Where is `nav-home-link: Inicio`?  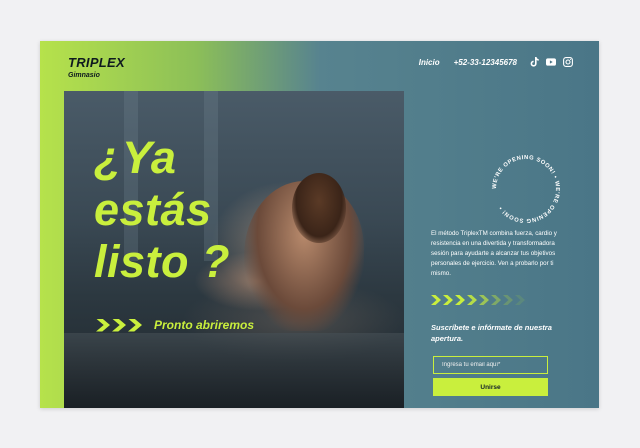
nav-home-link: Inicio is located at coordinates (429, 62).